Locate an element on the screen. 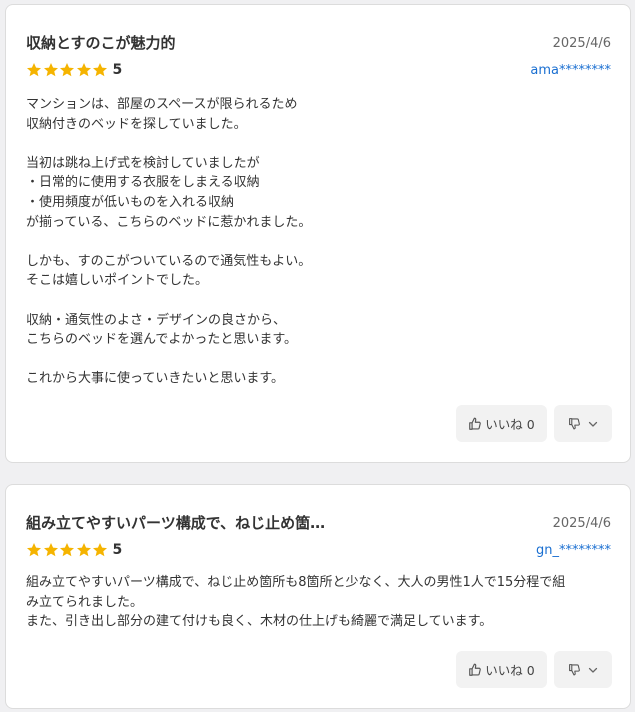 This screenshot has width=635, height=712. reviewer-name: gn_******** is located at coordinates (573, 550).